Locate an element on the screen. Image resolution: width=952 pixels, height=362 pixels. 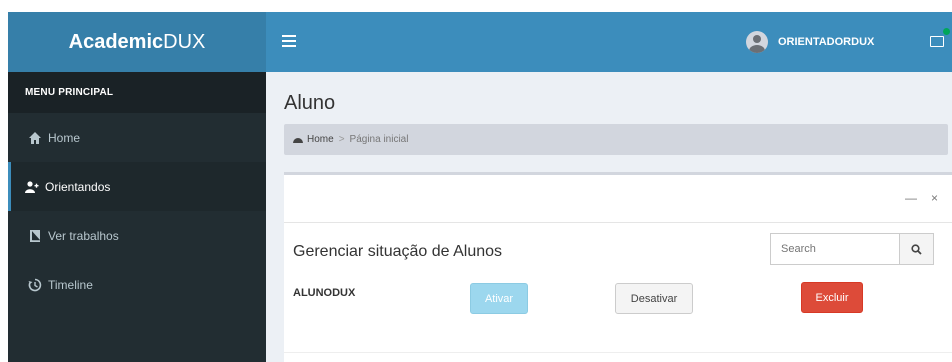
logo-bold-text: Academic is located at coordinates (116, 41).